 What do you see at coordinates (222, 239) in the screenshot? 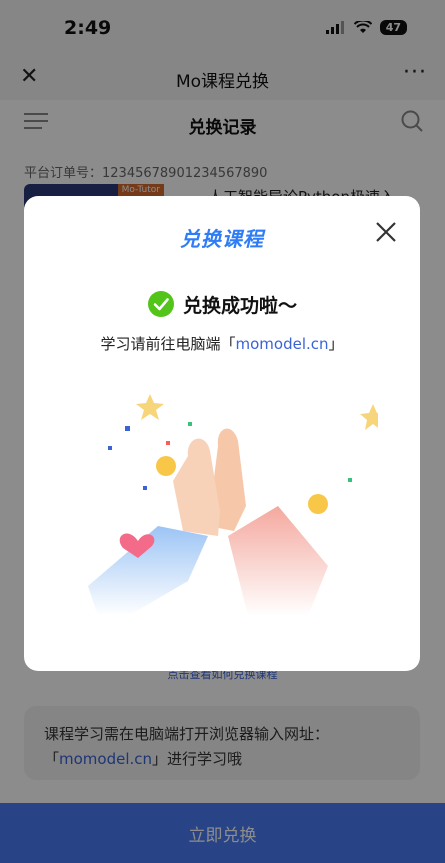
I see `modal-title: 兑换课程` at bounding box center [222, 239].